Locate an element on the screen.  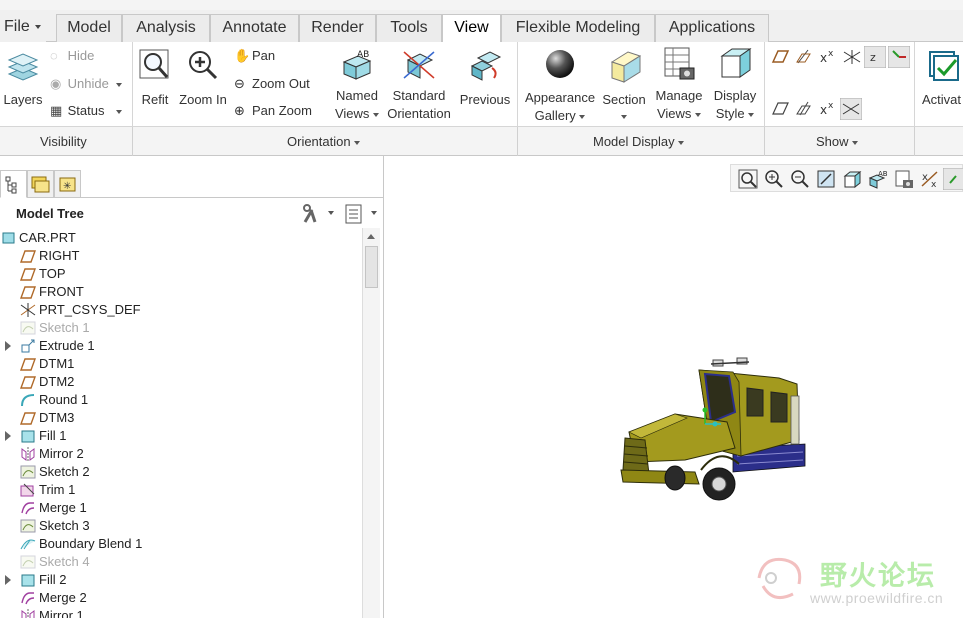
datum-plane-icon is located at coordinates (28, 274).